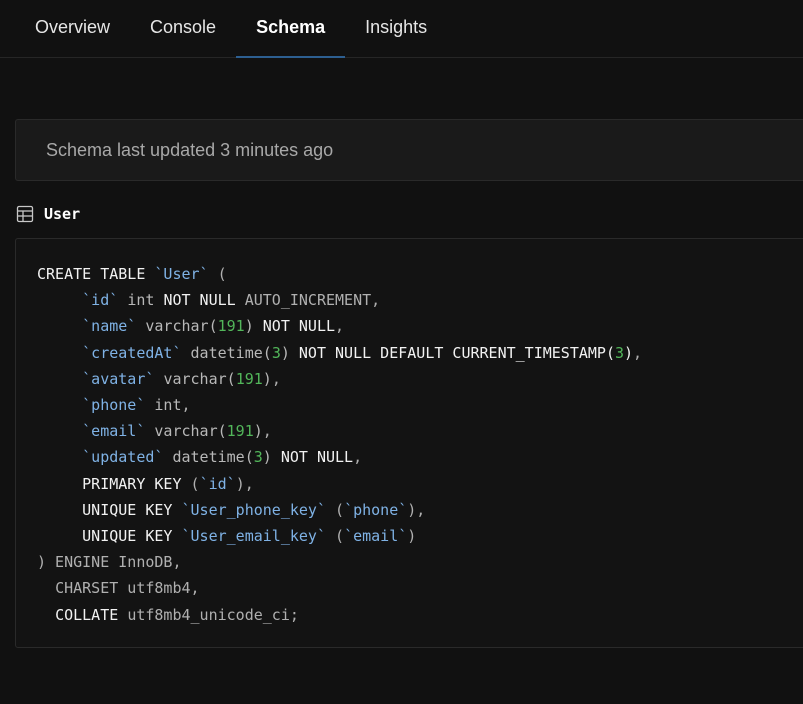 This screenshot has height=704, width=803. Describe the element at coordinates (409, 150) in the screenshot. I see `schema-updated-banner: Schema last updated 3 minutes ago` at that location.